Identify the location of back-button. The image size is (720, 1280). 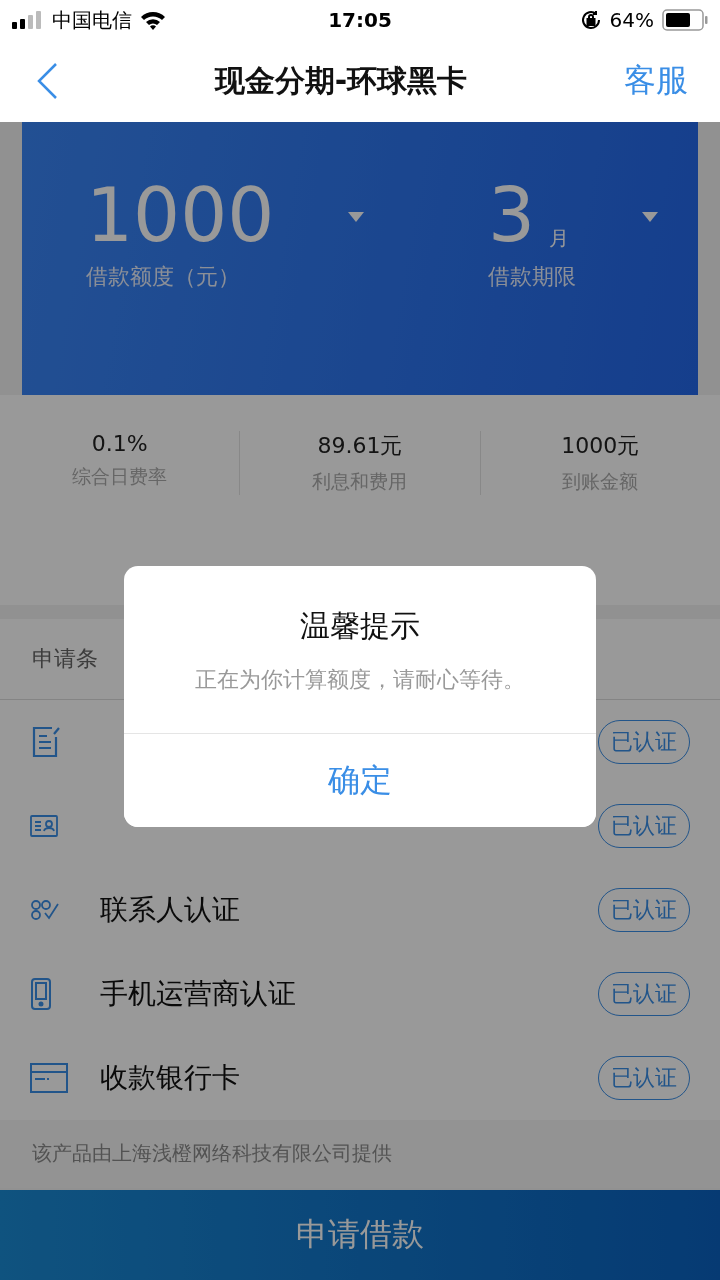
(47, 81).